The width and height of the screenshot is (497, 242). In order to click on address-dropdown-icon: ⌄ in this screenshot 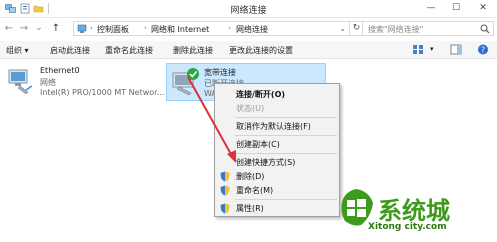, I will do `click(342, 28)`.